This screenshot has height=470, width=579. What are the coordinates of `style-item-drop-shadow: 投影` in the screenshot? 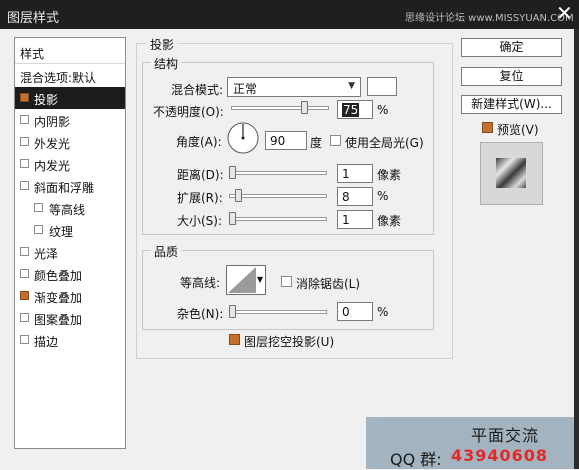 It's located at (70, 98).